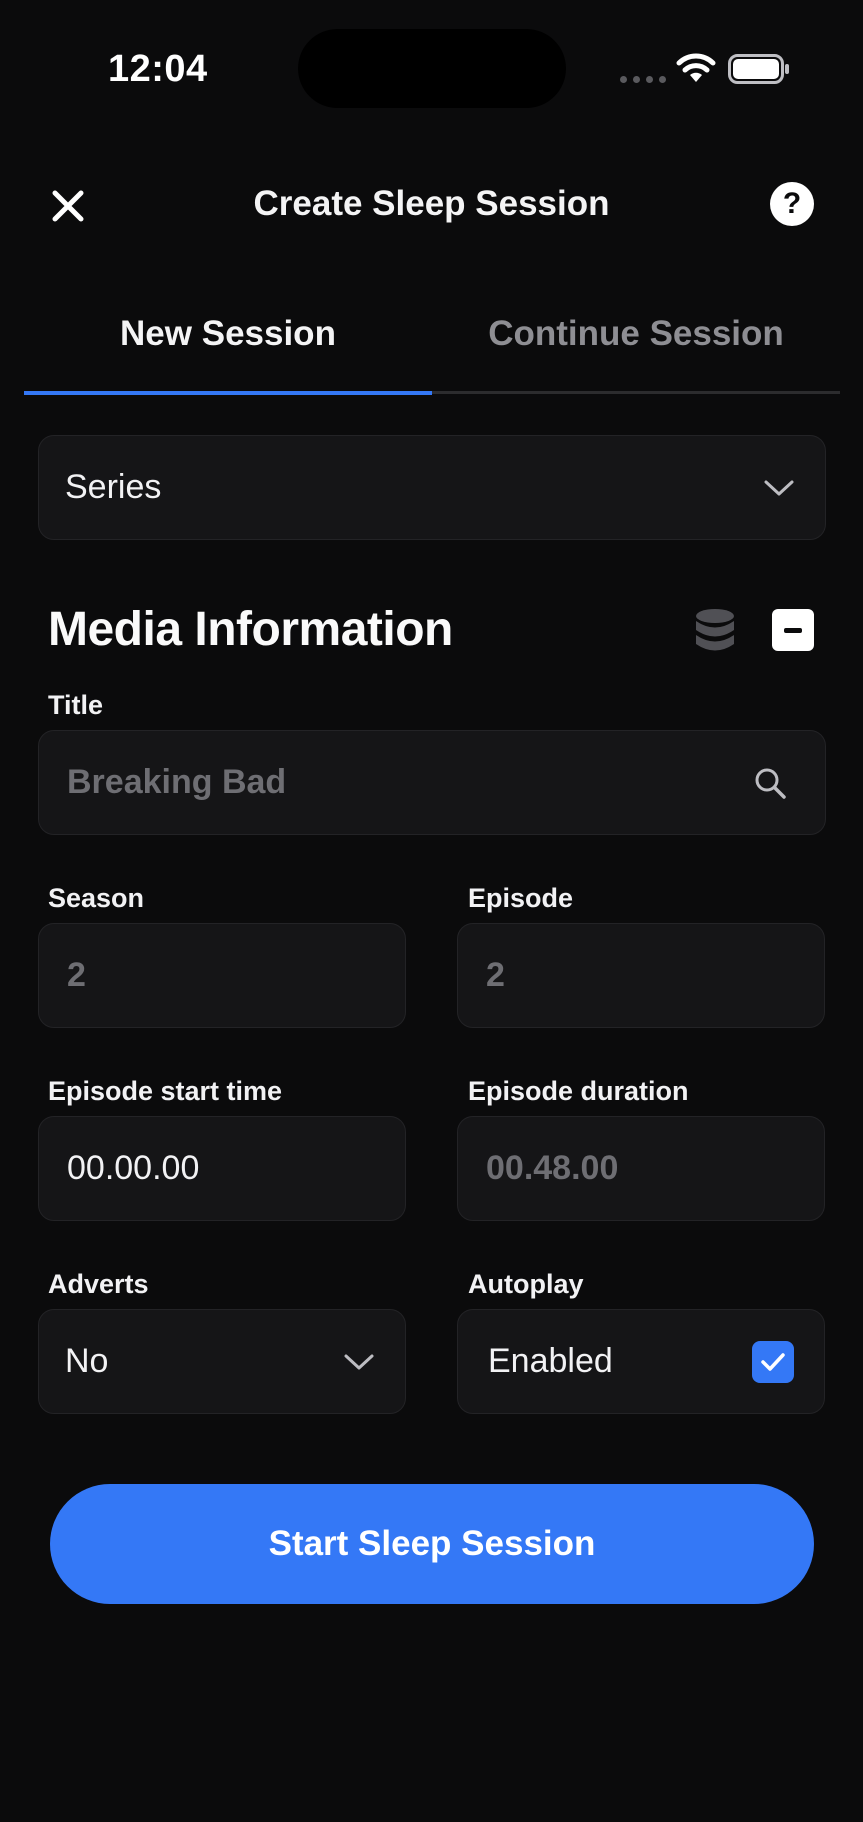  What do you see at coordinates (643, 79) in the screenshot?
I see `cellular-signal-icon` at bounding box center [643, 79].